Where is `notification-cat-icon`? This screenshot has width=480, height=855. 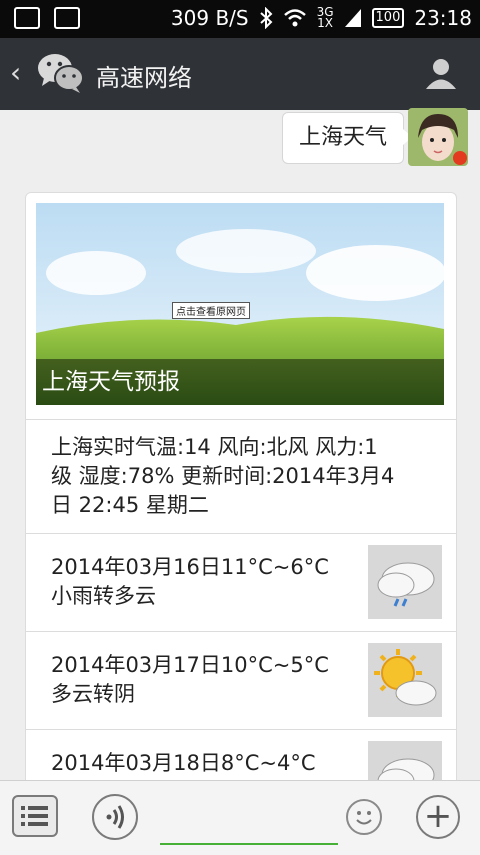
notification-cat-icon is located at coordinates (67, 18).